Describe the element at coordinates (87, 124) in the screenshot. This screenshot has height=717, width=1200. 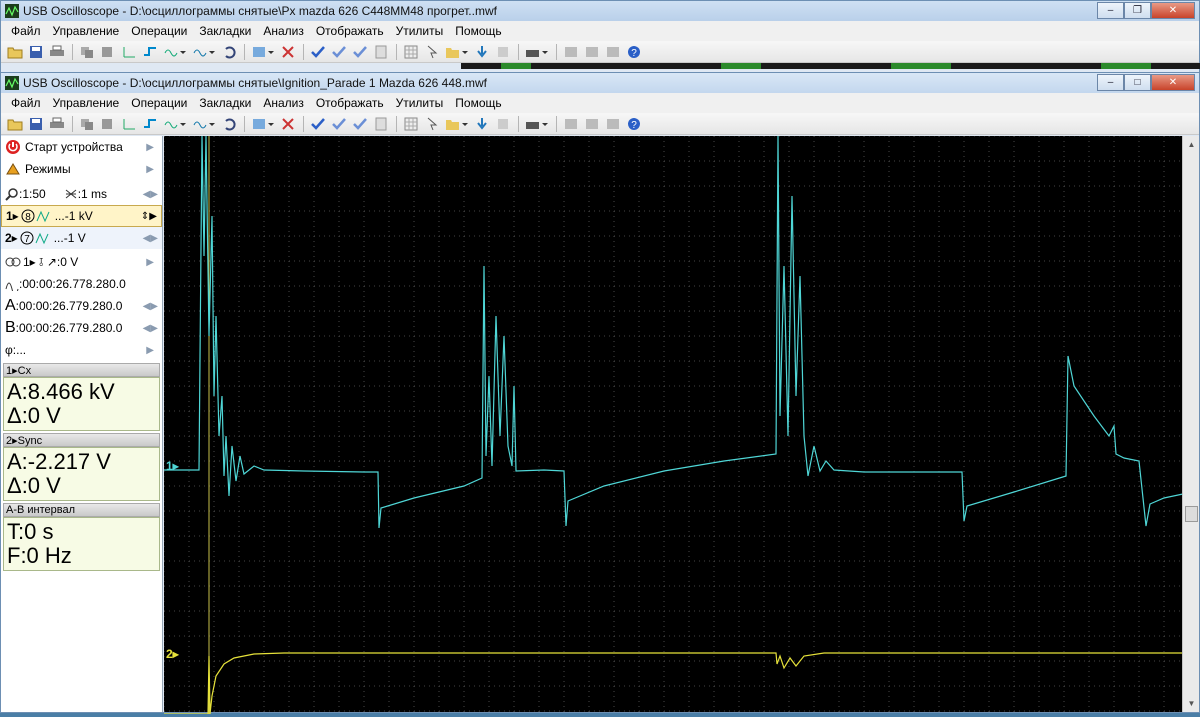
I see `copy-icon` at that location.